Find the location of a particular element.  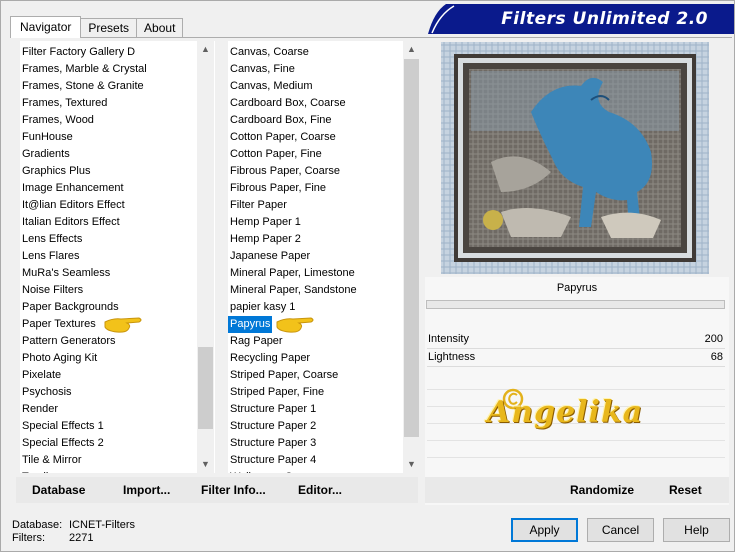

filter-item: Cardboard Box, Coarse is located at coordinates (293, 103).